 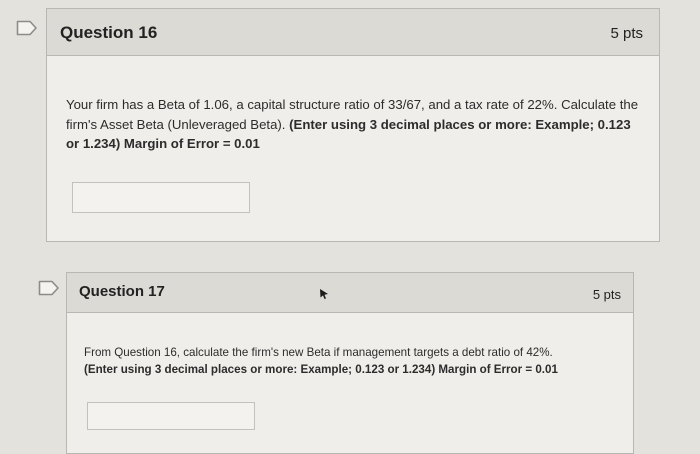 I want to click on question-17-points: 5 pts, so click(x=606, y=294).